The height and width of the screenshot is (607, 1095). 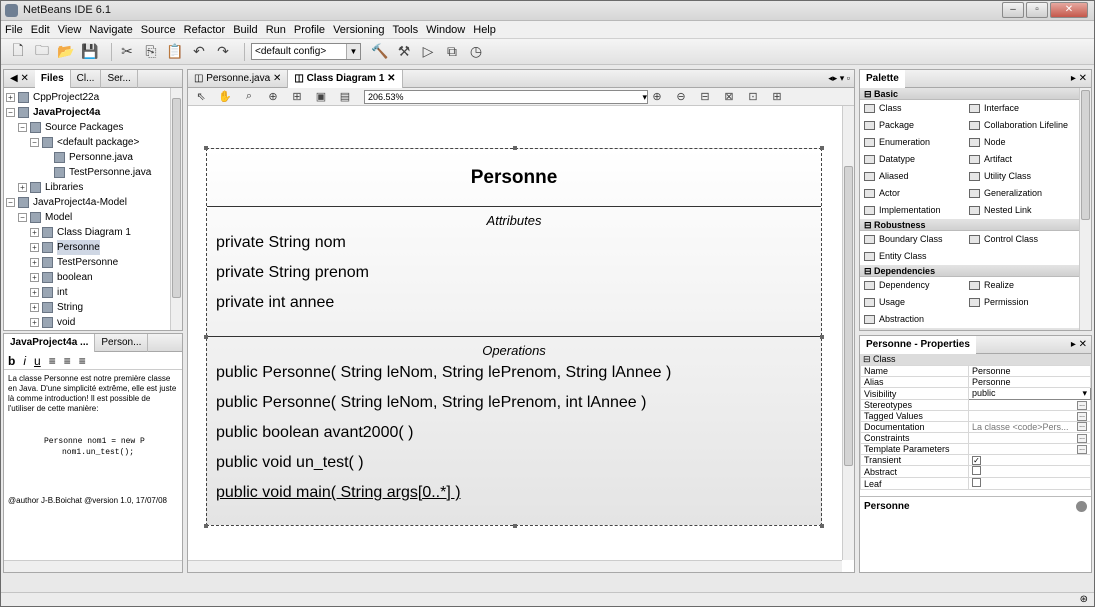 I want to click on zoom-out-icon: ⊖, so click(x=681, y=97).